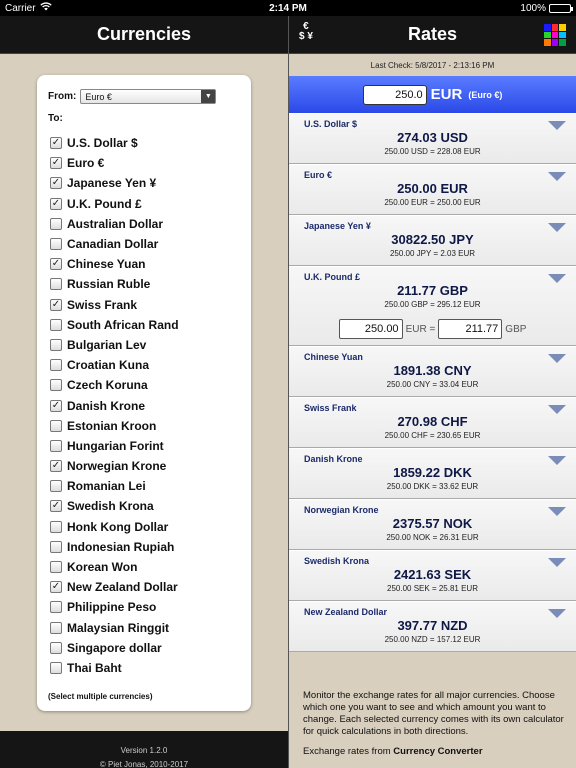  I want to click on currency-option: ✓ U.S. Dollar $, so click(147, 143).